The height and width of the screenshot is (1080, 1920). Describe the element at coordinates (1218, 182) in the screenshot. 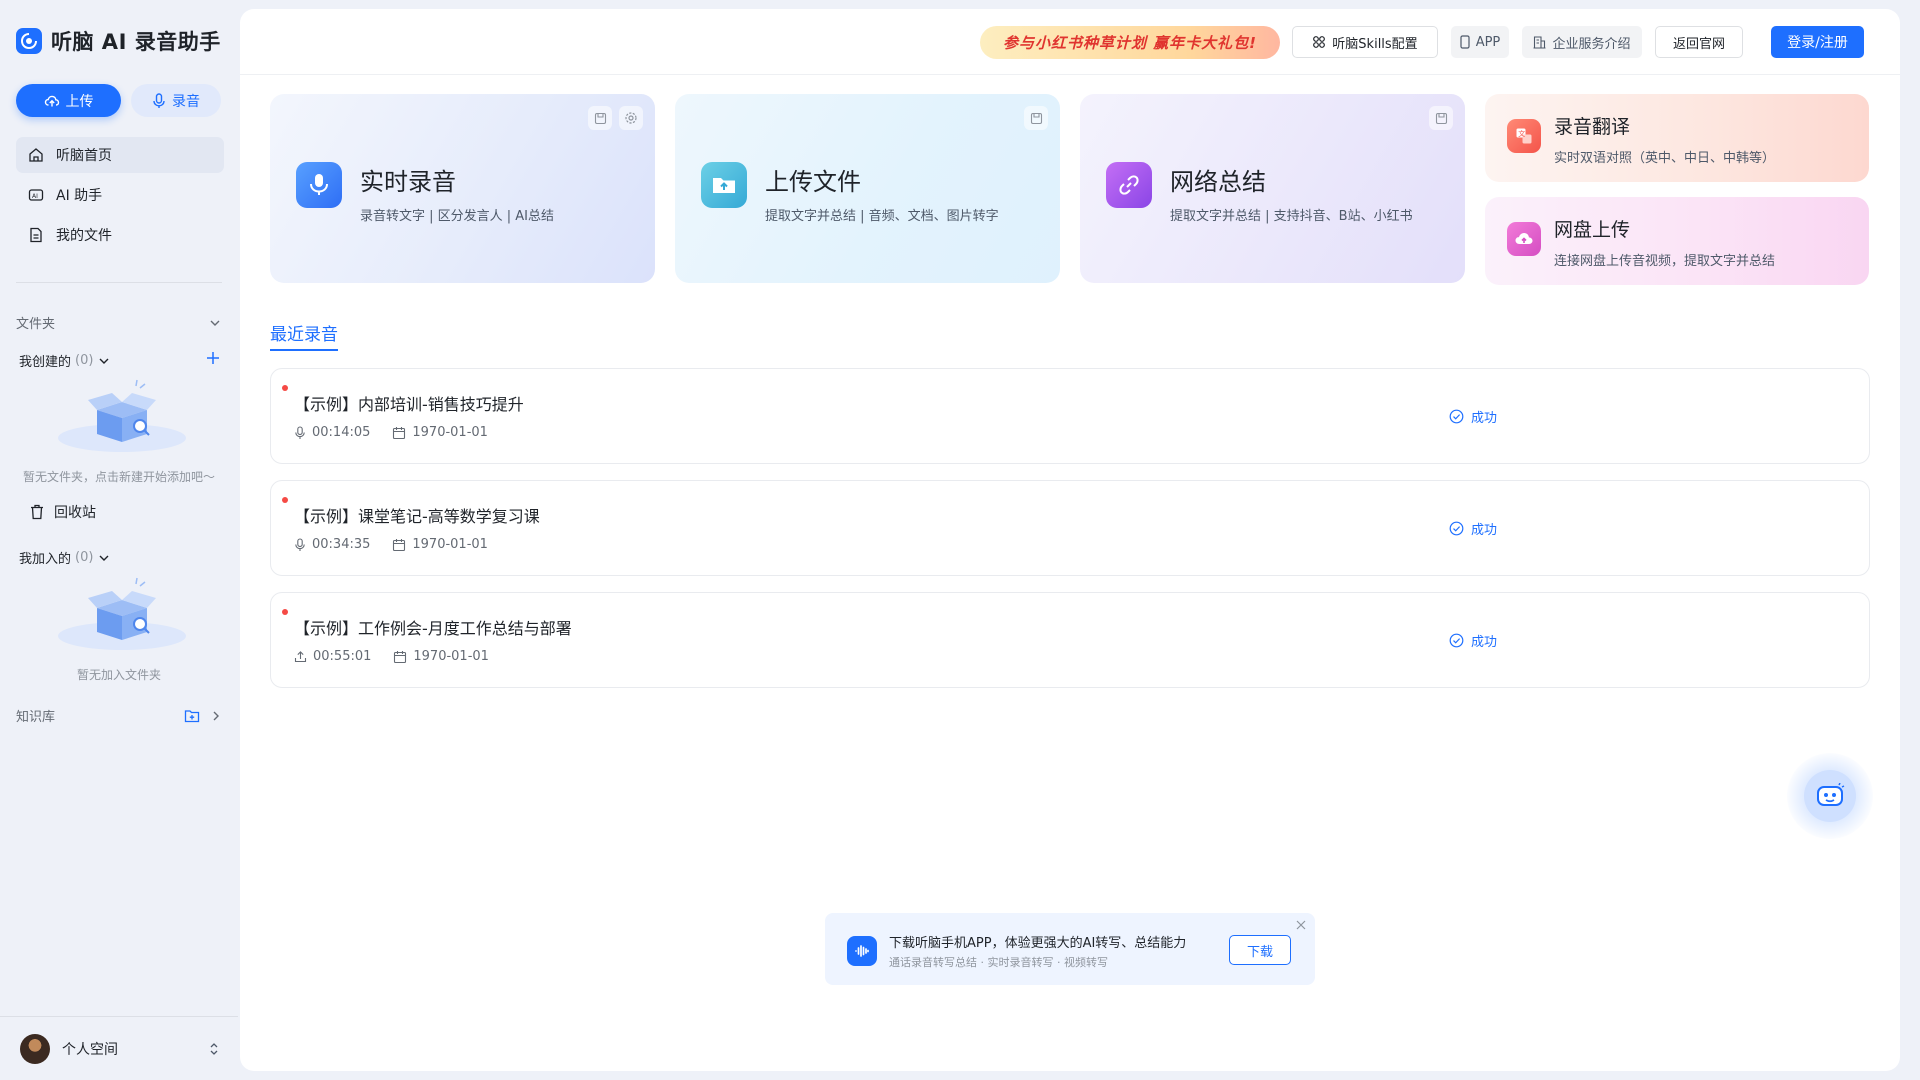

I see `card-title: 网络总结` at that location.